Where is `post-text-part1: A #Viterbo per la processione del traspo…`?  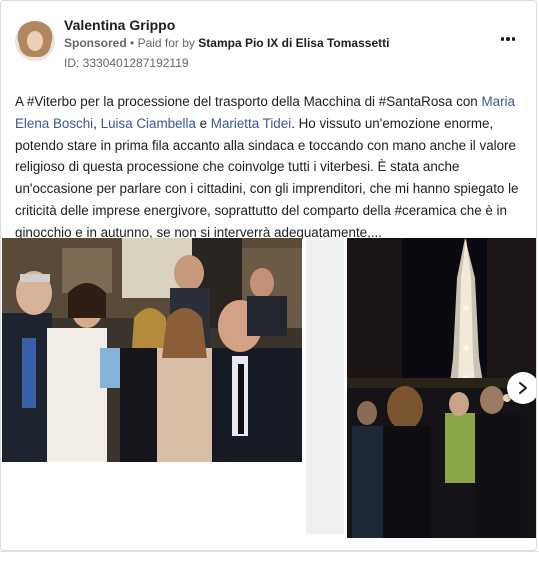
post-text-part1: A #Viterbo per la processione del traspo… is located at coordinates (248, 101).